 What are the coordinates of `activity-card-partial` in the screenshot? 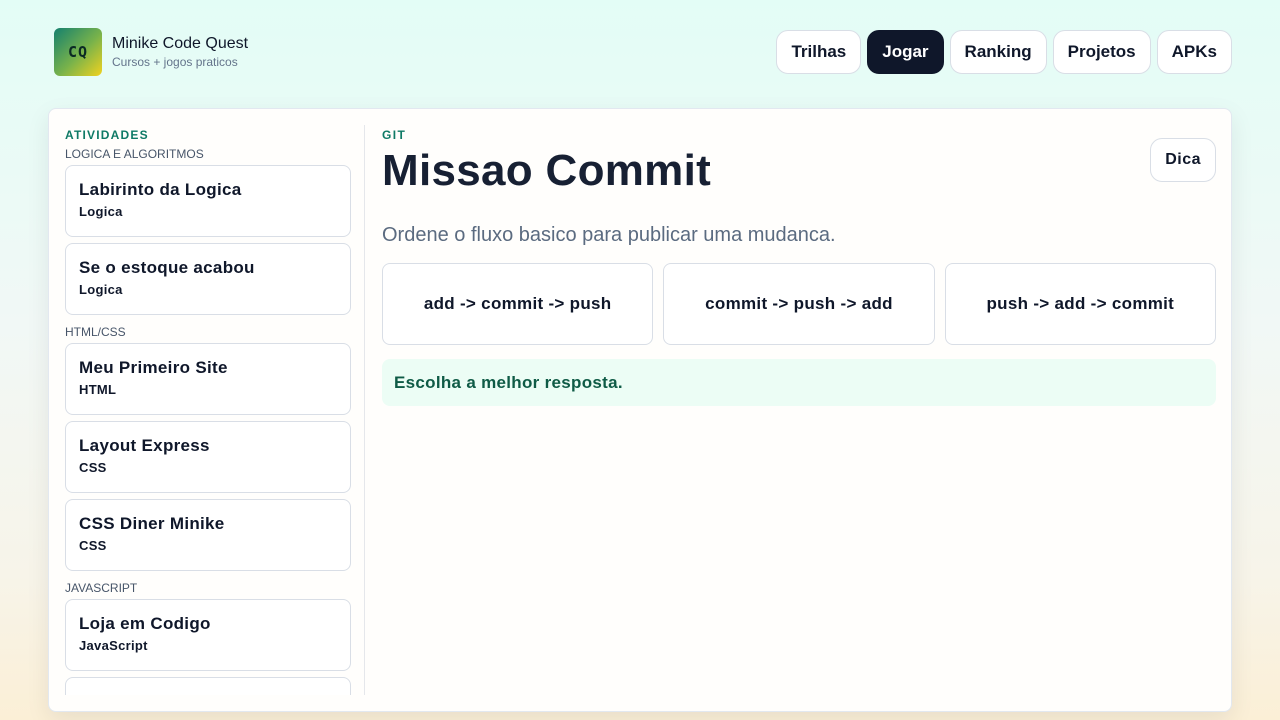 It's located at (208, 686).